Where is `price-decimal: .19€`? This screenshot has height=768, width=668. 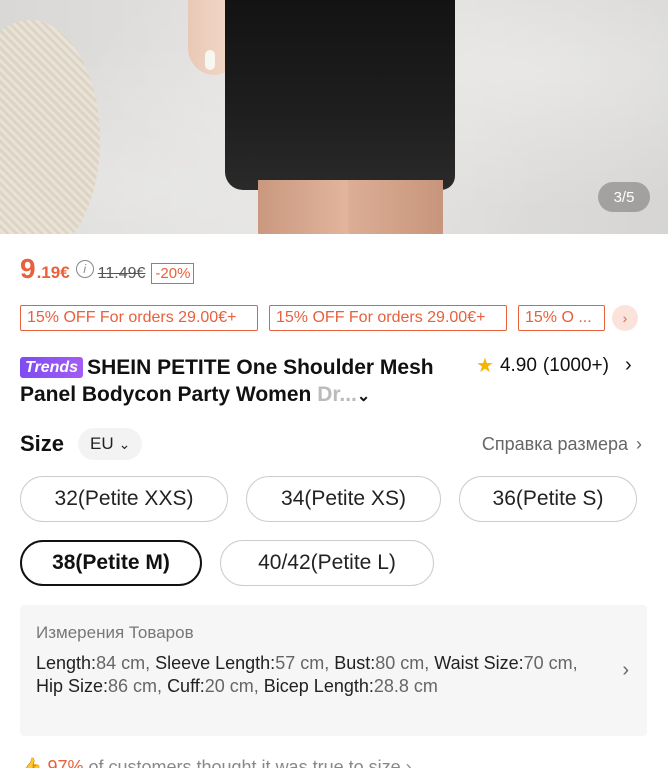 price-decimal: .19€ is located at coordinates (53, 272).